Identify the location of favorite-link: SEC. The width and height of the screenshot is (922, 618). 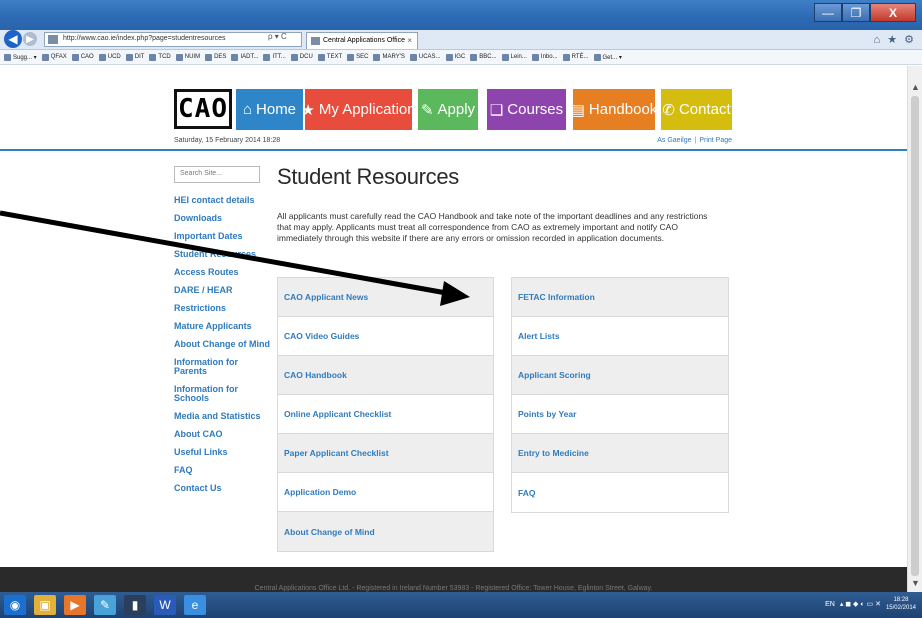
(357, 57).